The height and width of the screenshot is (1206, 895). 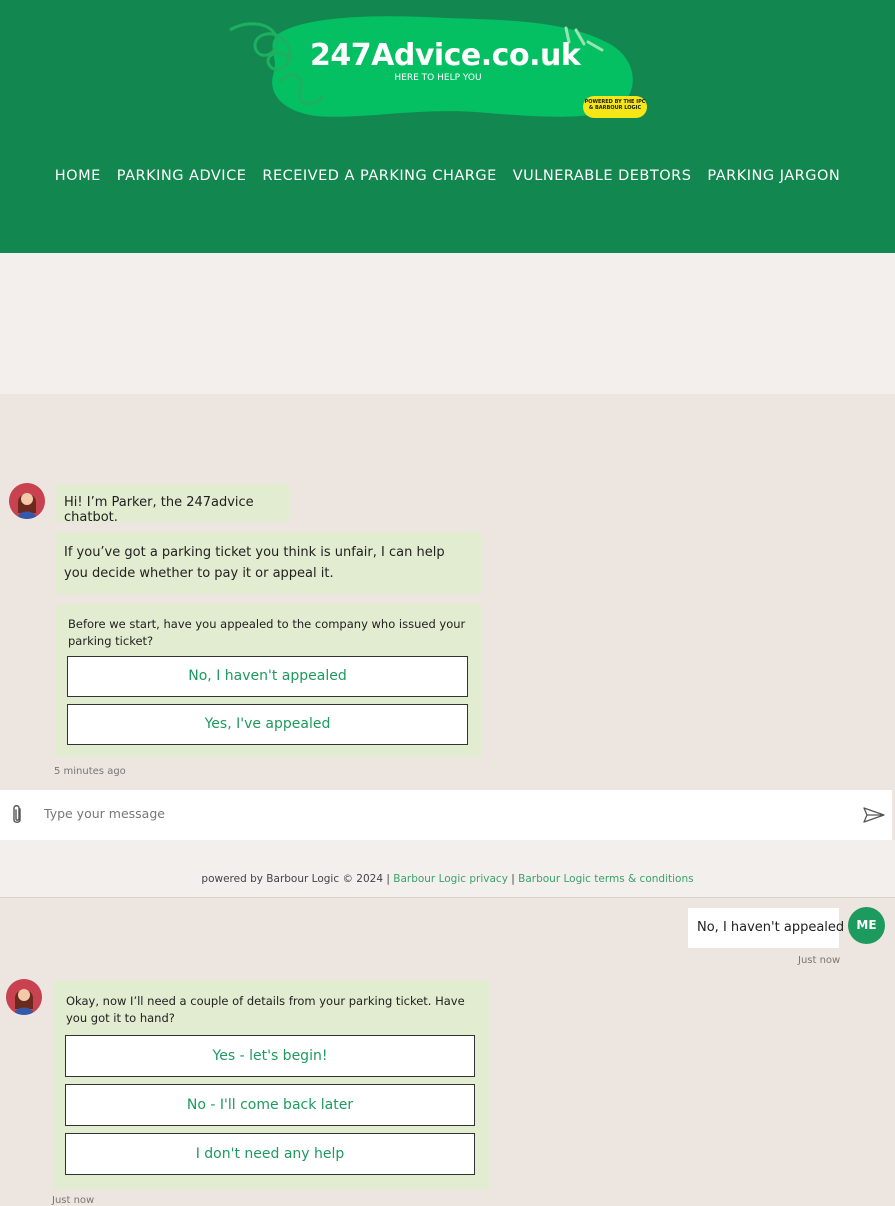 What do you see at coordinates (434, 813) in the screenshot?
I see `message-input` at bounding box center [434, 813].